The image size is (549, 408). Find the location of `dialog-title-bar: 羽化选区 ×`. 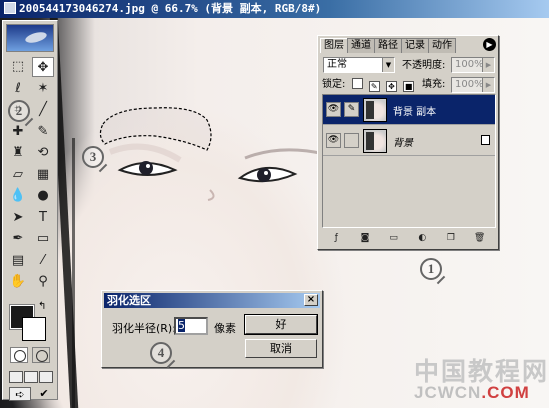

dialog-title-bar: 羽化选区 × is located at coordinates (212, 300).